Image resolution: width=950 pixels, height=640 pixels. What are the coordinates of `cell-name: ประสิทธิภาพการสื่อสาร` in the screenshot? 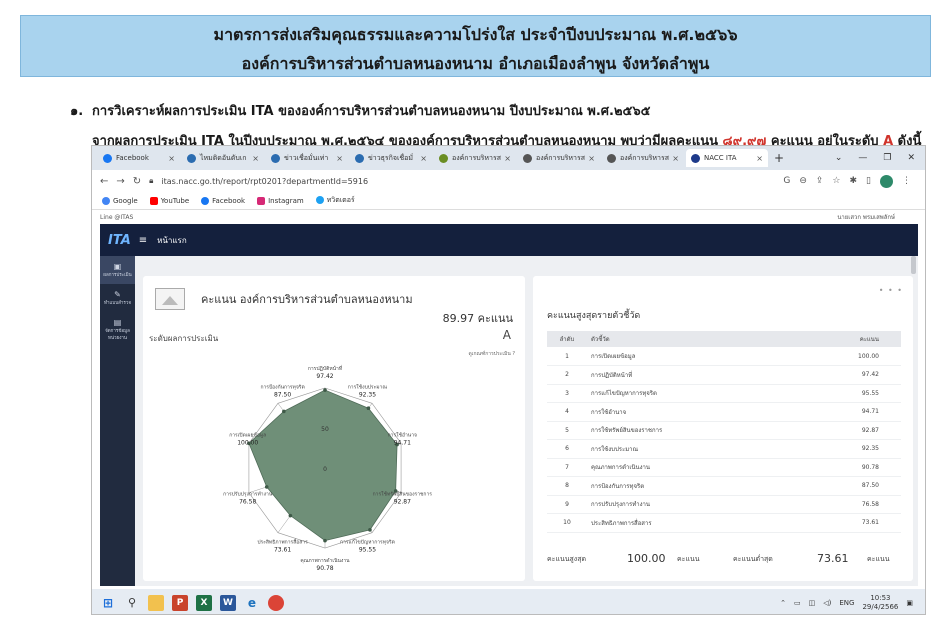 It's located at (686, 523).